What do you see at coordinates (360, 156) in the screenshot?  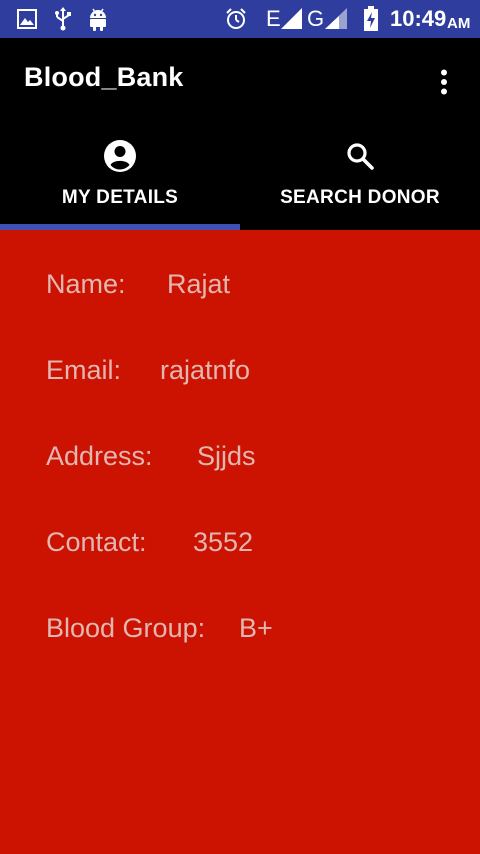 I see `search-icon` at bounding box center [360, 156].